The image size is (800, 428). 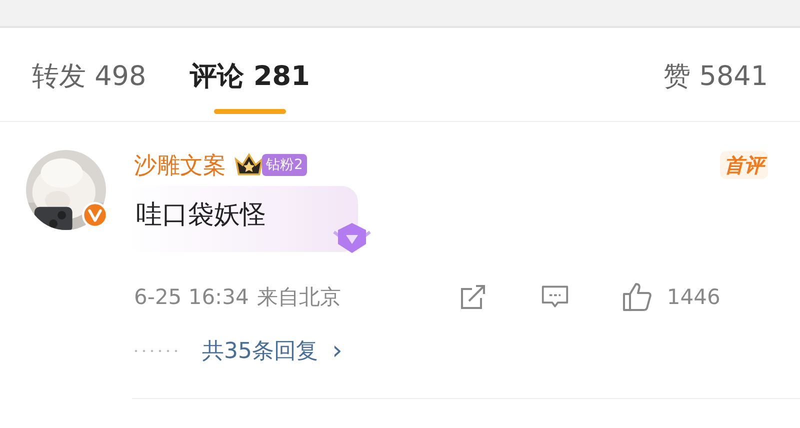 What do you see at coordinates (744, 164) in the screenshot?
I see `first-comment-tag: 首评` at bounding box center [744, 164].